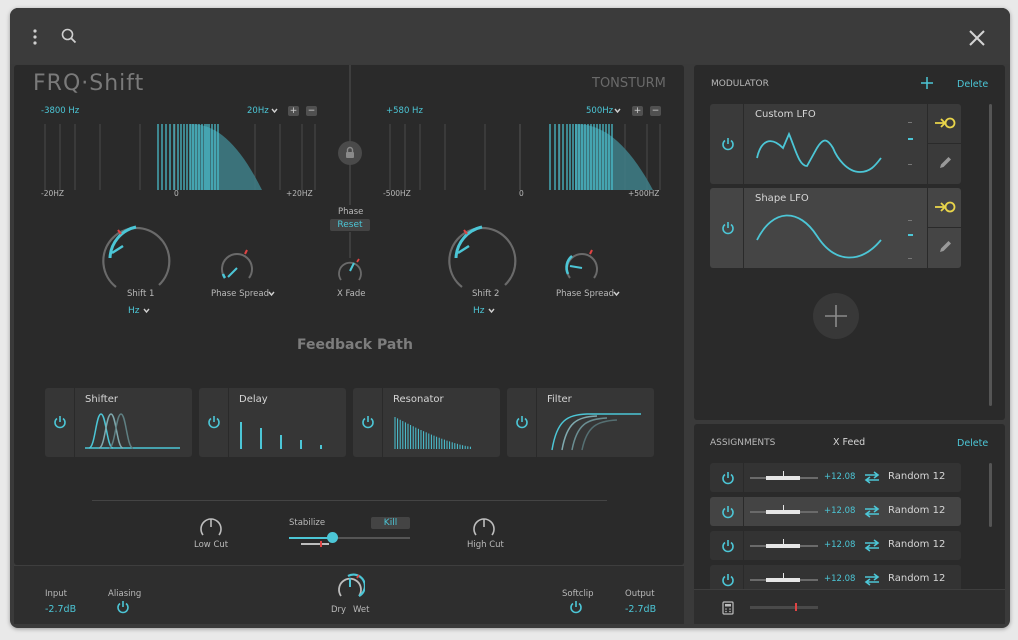 This screenshot has width=1018, height=640. Describe the element at coordinates (272, 422) in the screenshot. I see `fx-card-delay: Delay` at that location.